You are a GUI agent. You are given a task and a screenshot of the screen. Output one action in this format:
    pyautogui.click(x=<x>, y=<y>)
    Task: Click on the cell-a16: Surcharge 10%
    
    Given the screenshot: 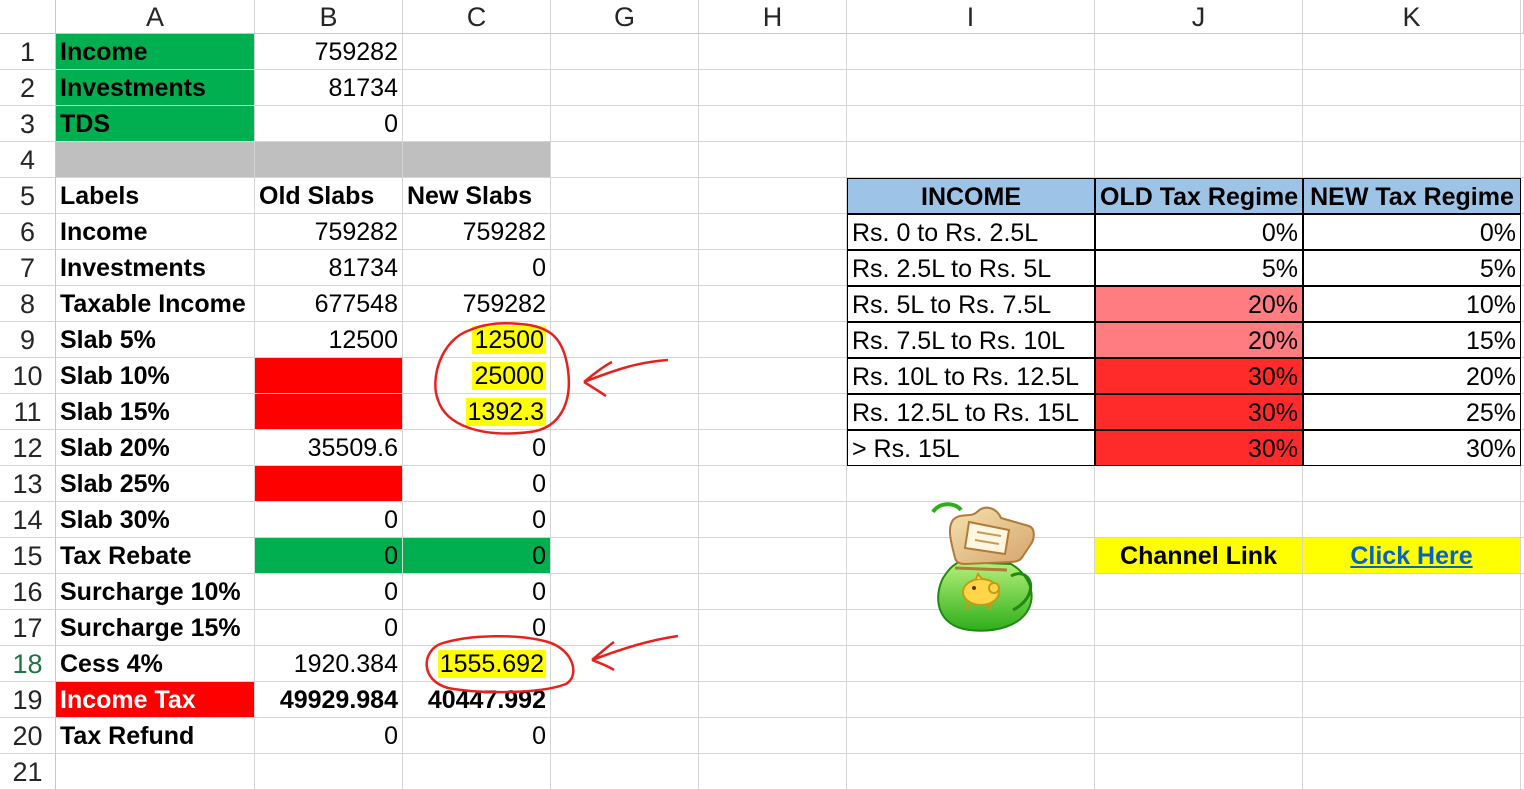 What is the action you would take?
    pyautogui.click(x=155, y=592)
    